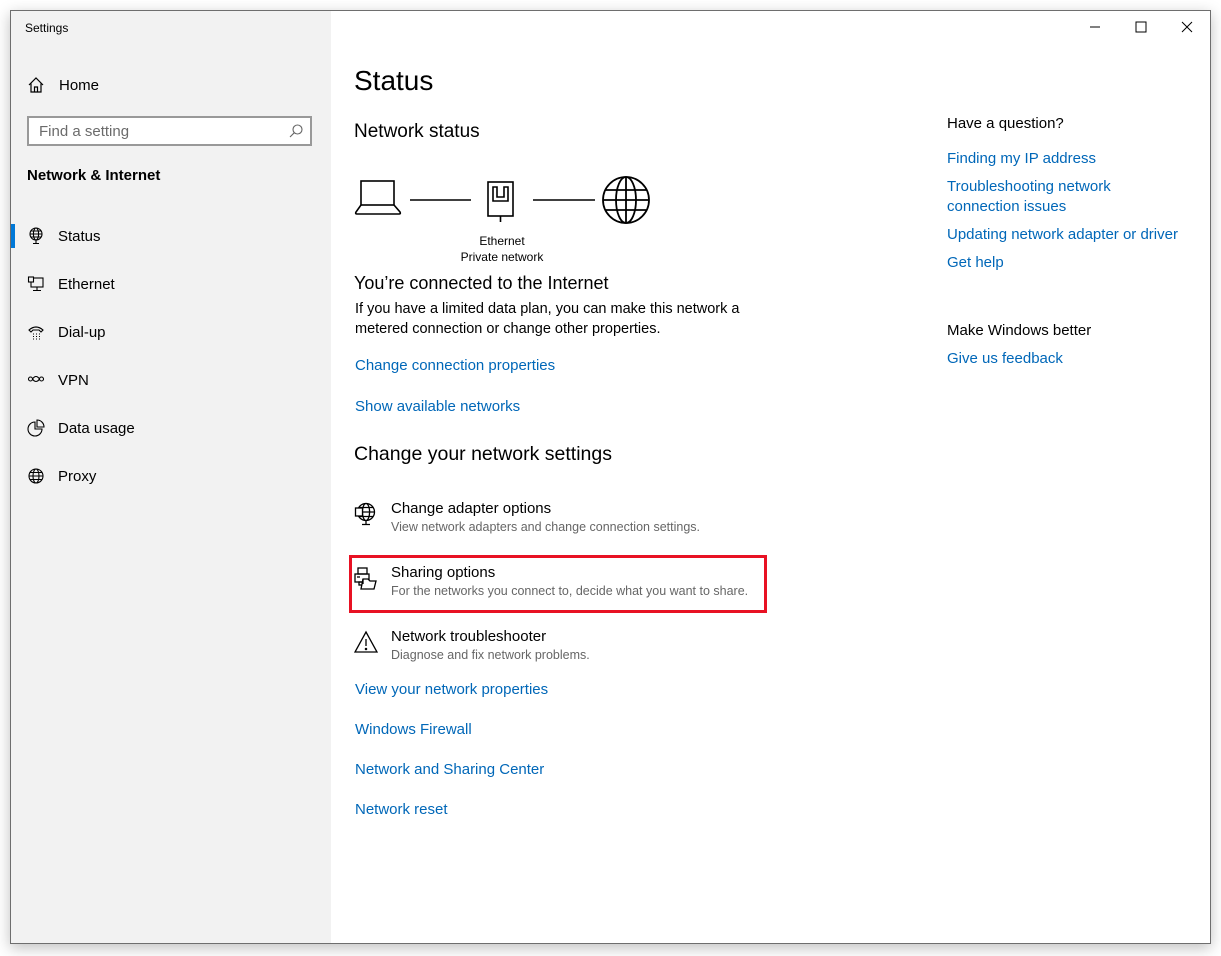  Describe the element at coordinates (1005, 123) in the screenshot. I see `question-heading: Have a question?` at that location.